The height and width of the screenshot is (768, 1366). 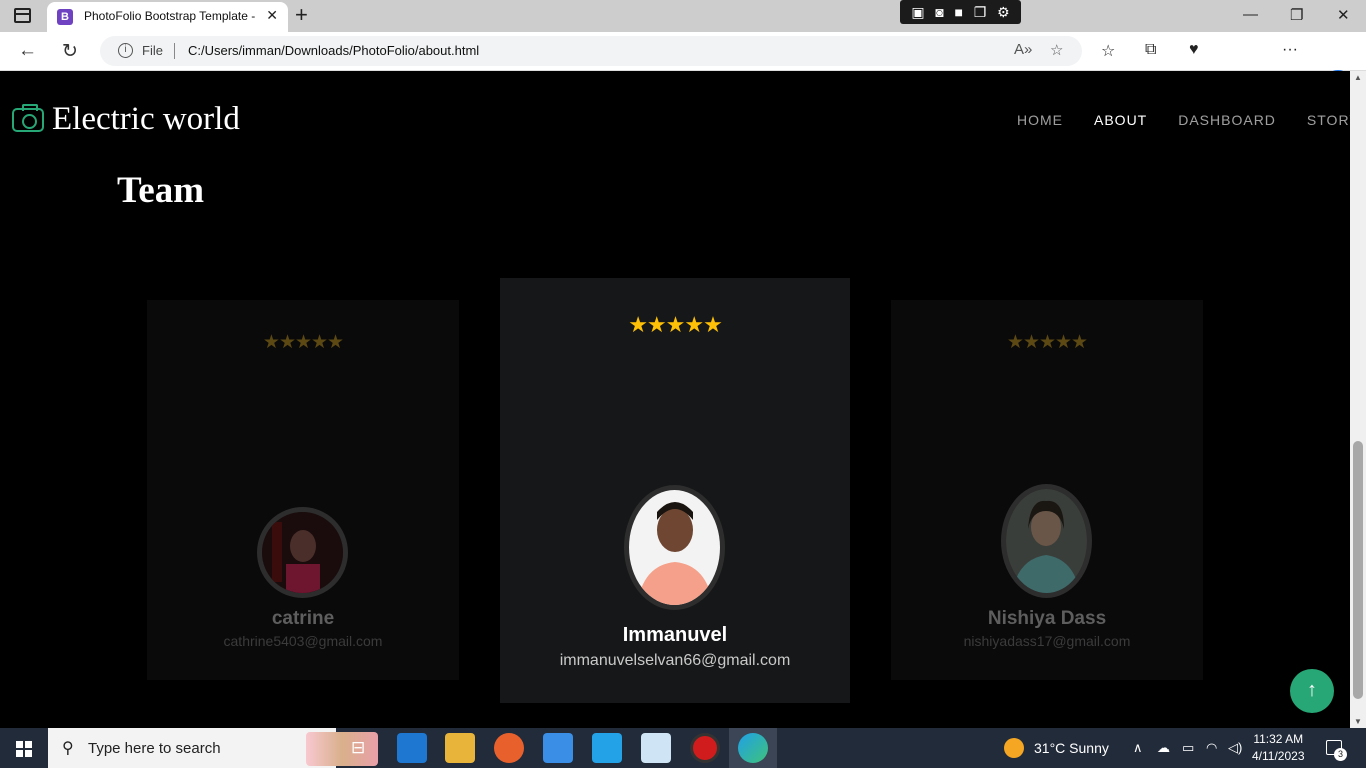 I want to click on camera-logo-icon, so click(x=28, y=117).